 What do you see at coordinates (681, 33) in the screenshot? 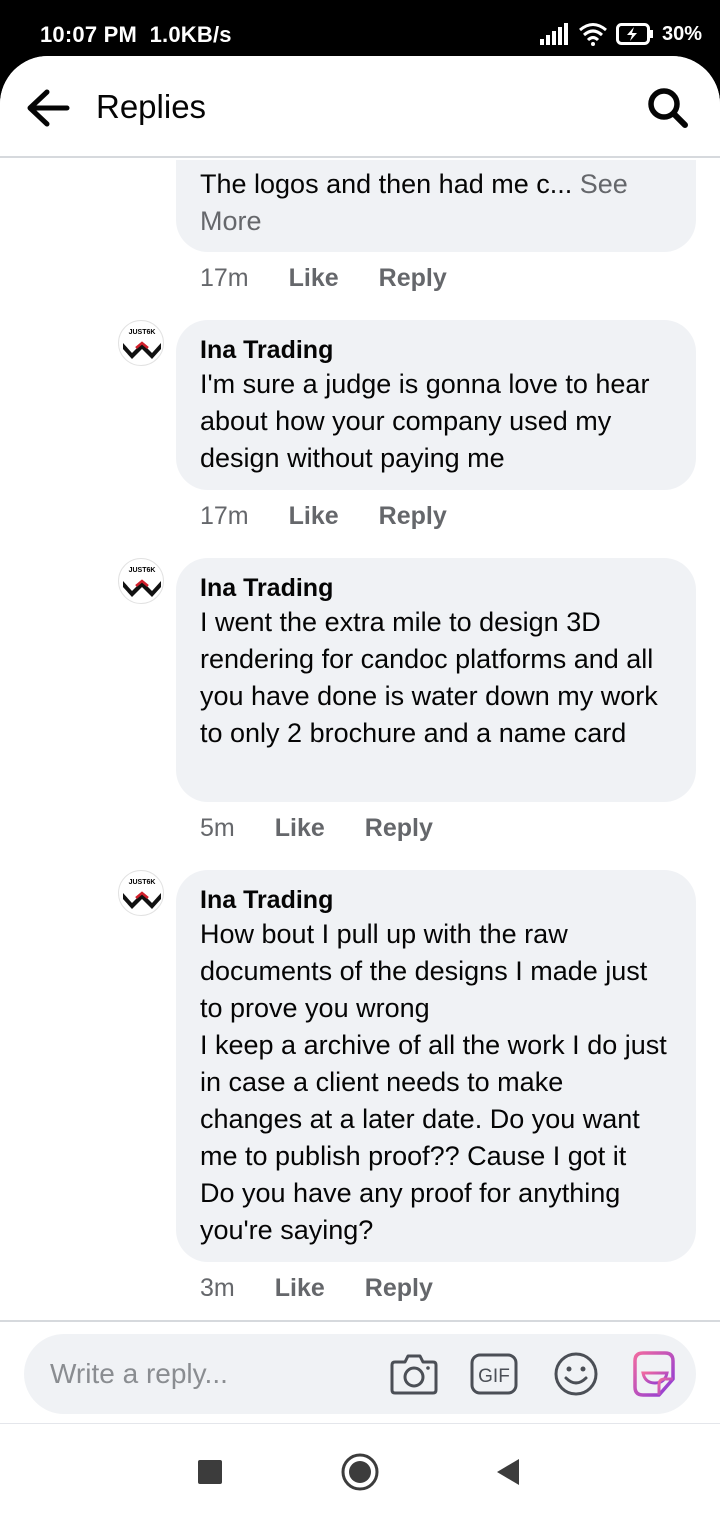
I see `battery-percent: 30%` at bounding box center [681, 33].